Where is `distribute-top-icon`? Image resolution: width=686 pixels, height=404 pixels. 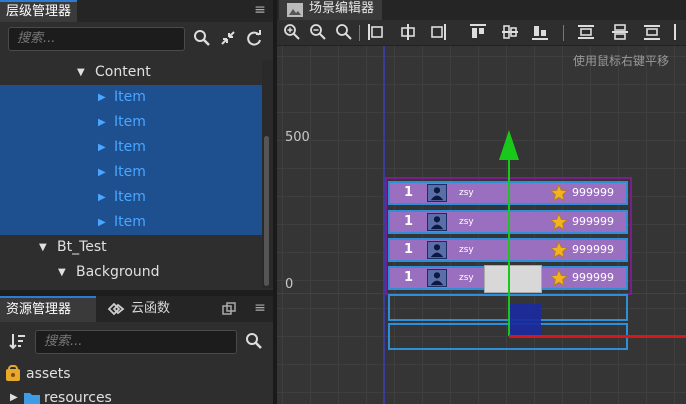 distribute-top-icon is located at coordinates (586, 32).